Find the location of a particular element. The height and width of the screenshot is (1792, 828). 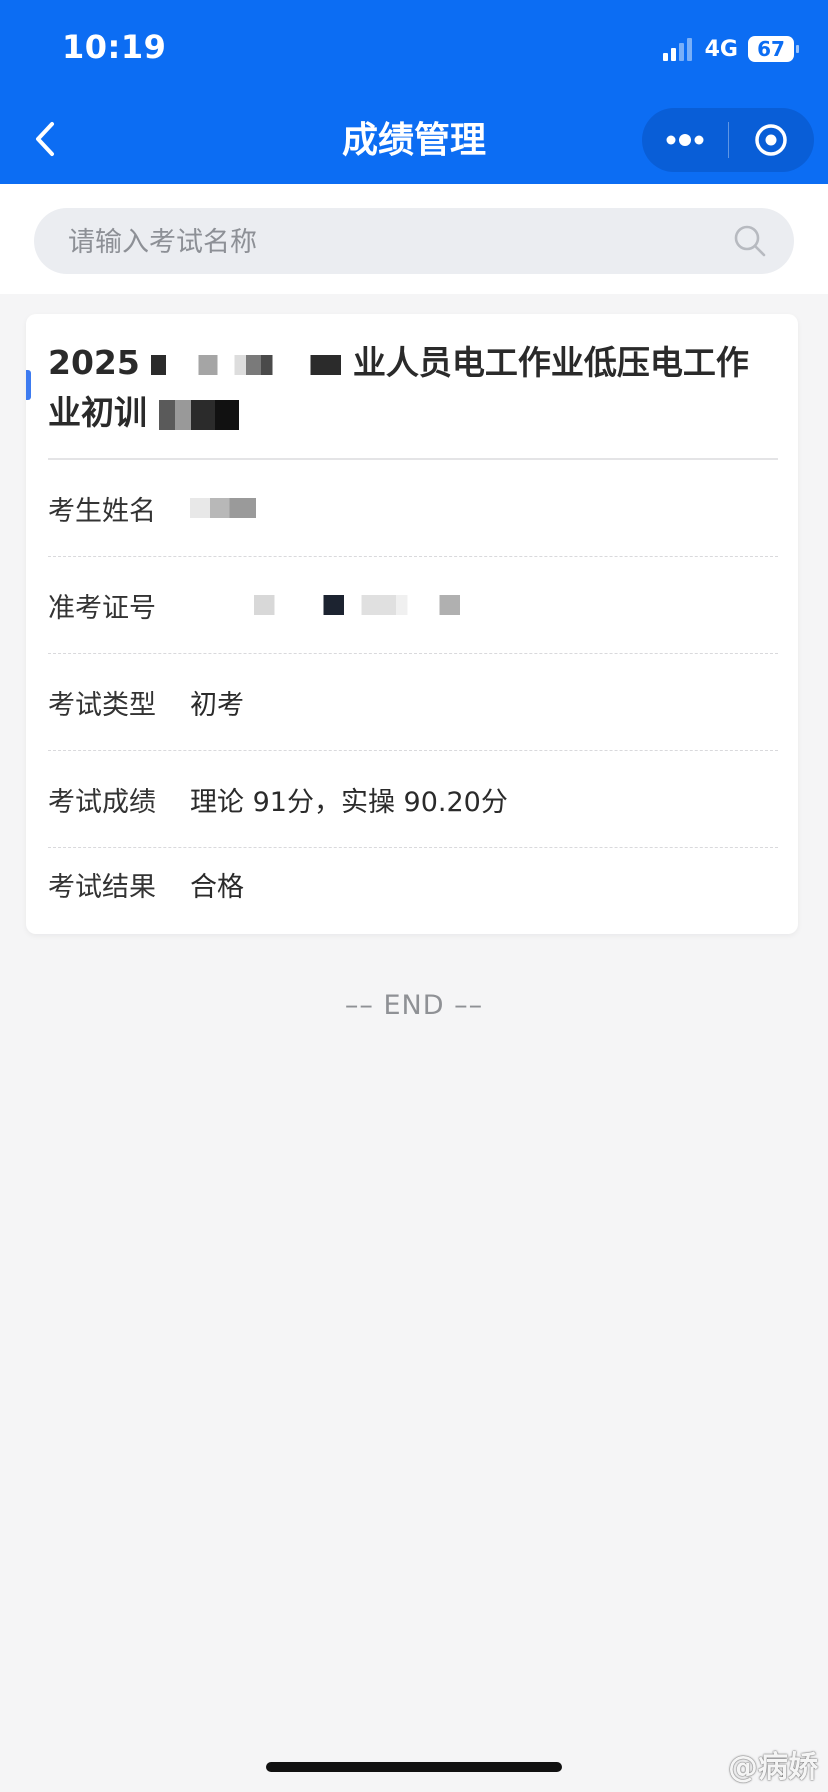

signal-icon is located at coordinates (678, 49).